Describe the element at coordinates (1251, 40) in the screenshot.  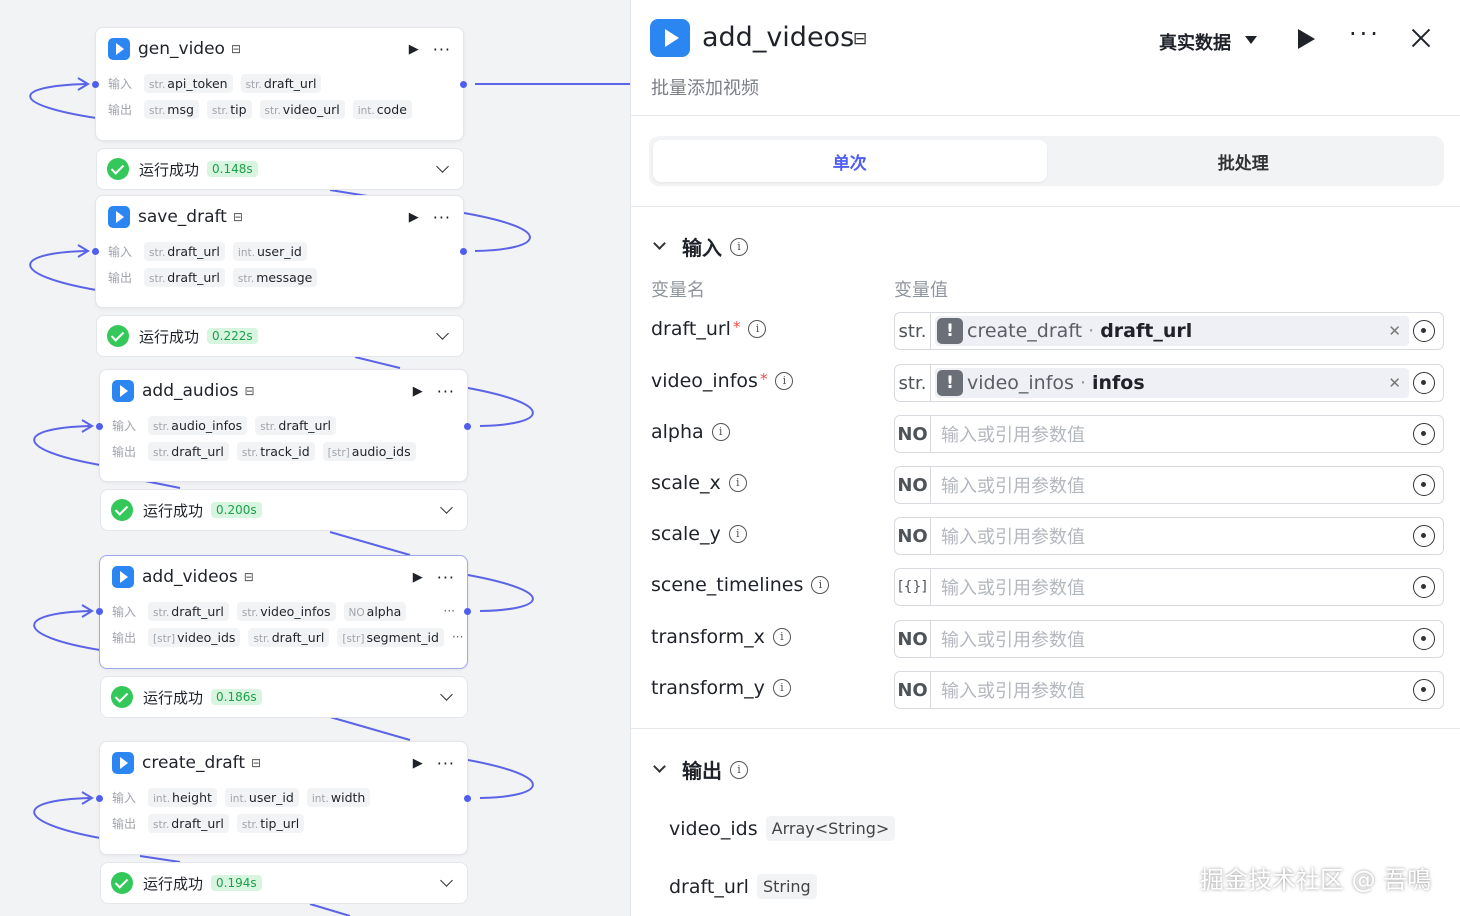
I see `caret-down-icon` at that location.